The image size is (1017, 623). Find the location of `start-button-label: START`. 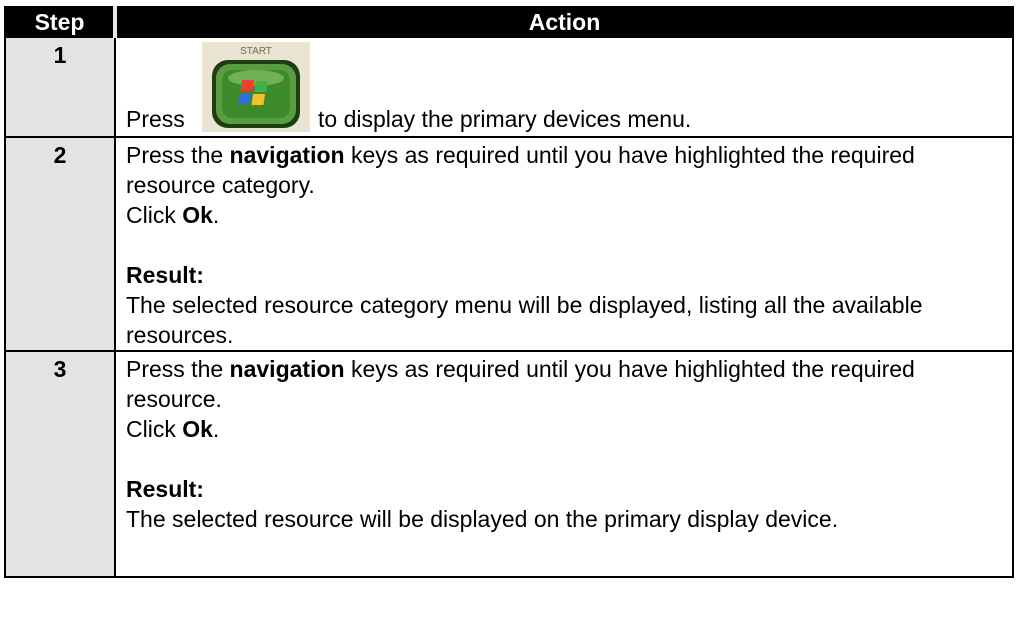

start-button-label: START is located at coordinates (256, 51).